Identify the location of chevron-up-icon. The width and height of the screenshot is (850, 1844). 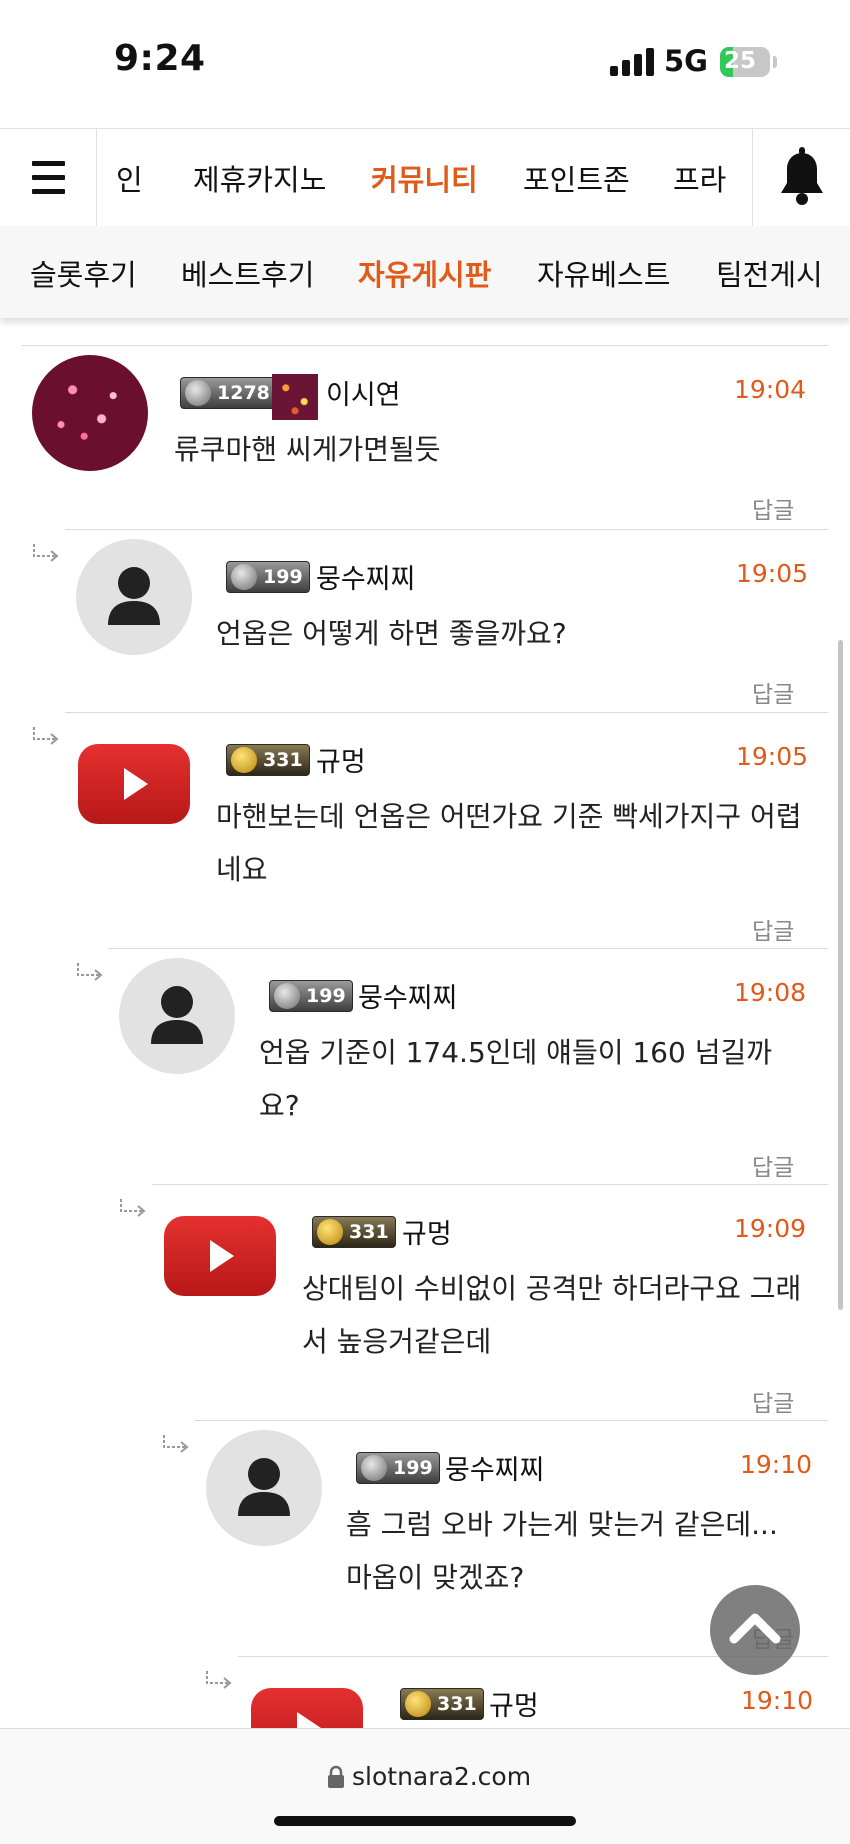
(755, 1628).